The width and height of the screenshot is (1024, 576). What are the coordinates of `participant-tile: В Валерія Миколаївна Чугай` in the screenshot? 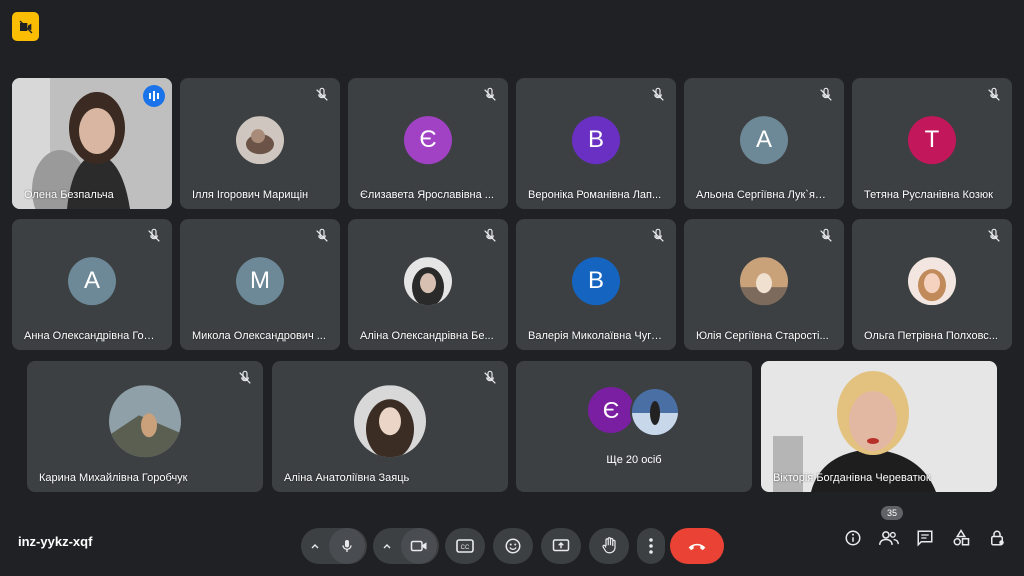 It's located at (596, 284).